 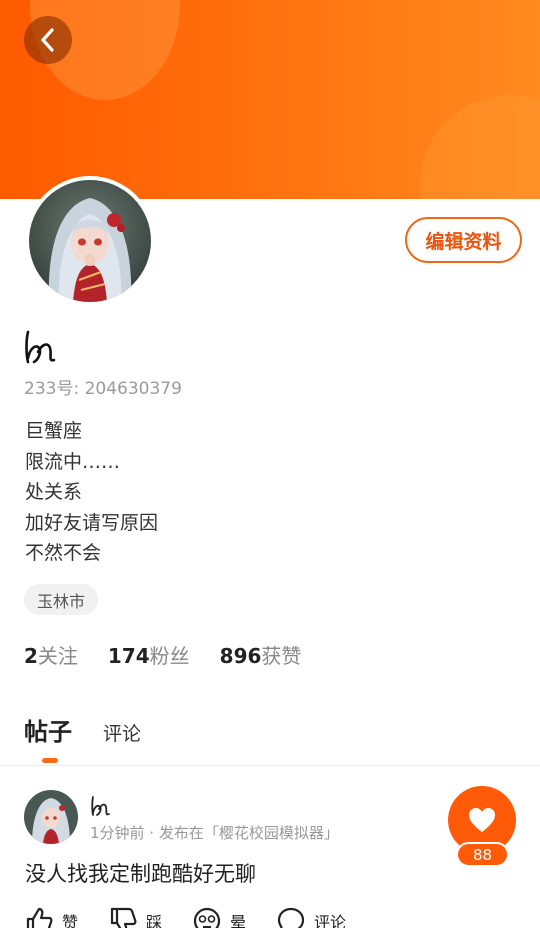 What do you see at coordinates (238, 920) in the screenshot?
I see `dizzy-label: 晕` at bounding box center [238, 920].